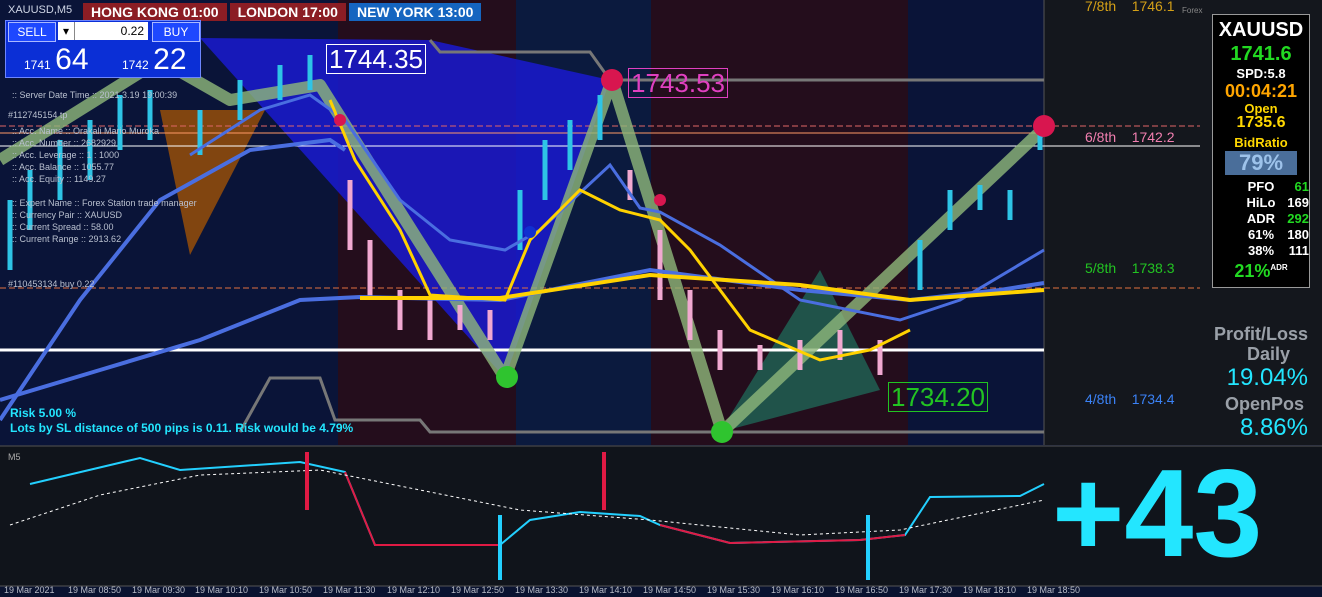 This screenshot has width=1322, height=597. I want to click on level-value: 1746.1, so click(1153, 7).